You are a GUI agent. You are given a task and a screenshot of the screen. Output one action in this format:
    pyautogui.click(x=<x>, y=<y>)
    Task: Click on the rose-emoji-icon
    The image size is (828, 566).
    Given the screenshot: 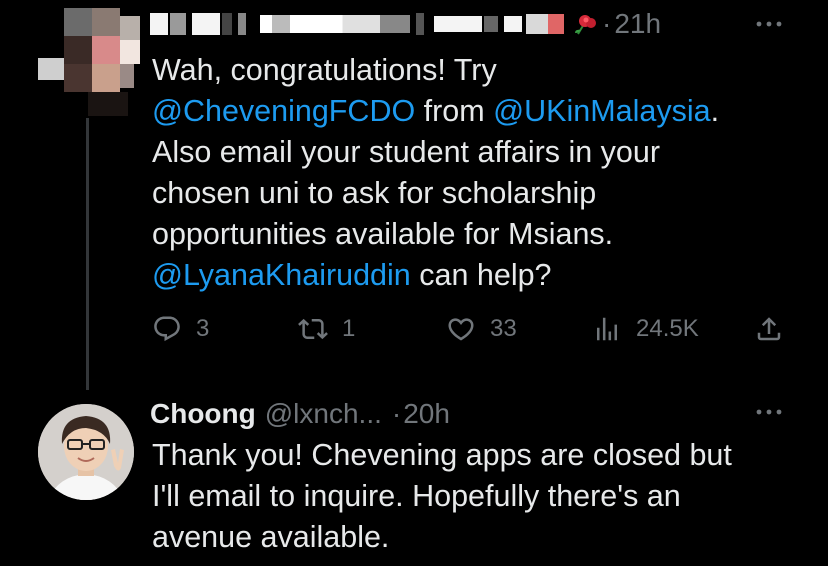 What is the action you would take?
    pyautogui.click(x=585, y=24)
    